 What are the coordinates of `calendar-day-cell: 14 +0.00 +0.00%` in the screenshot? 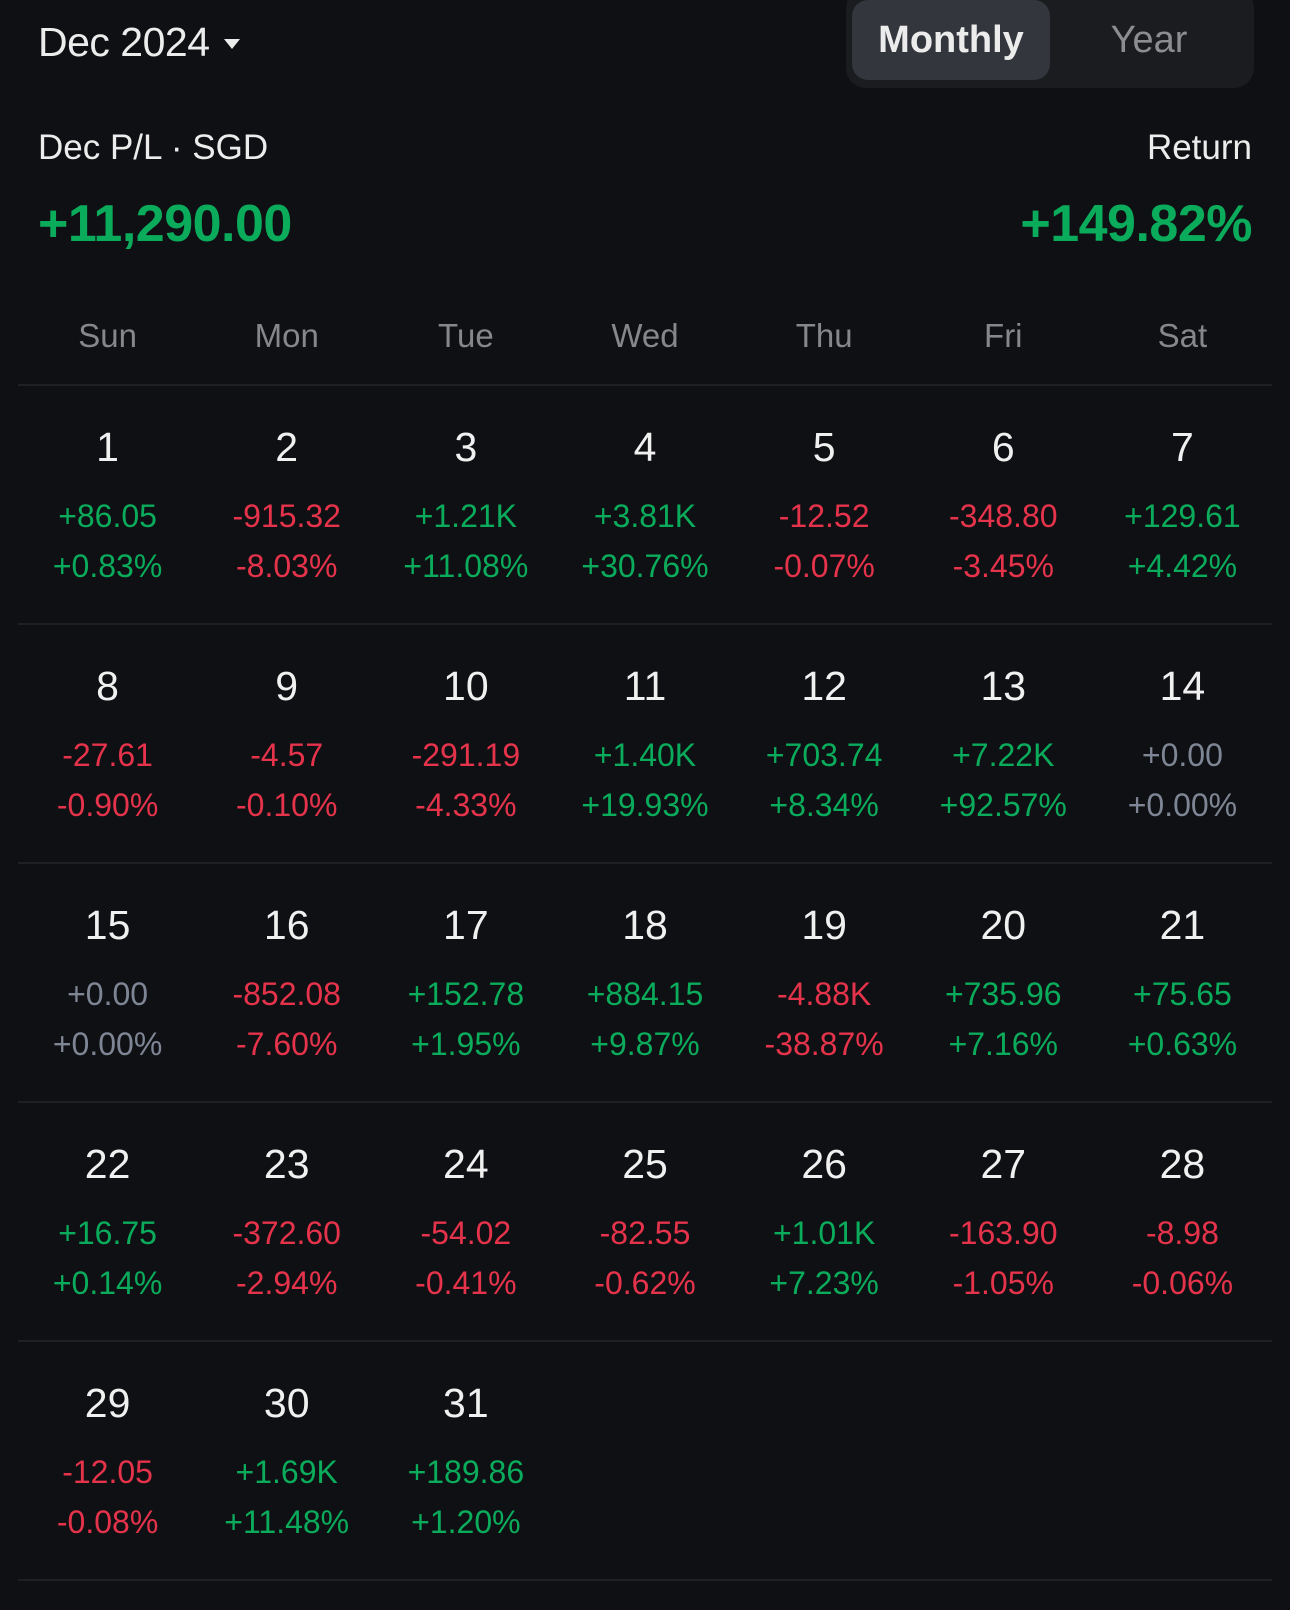 It's located at (1182, 743).